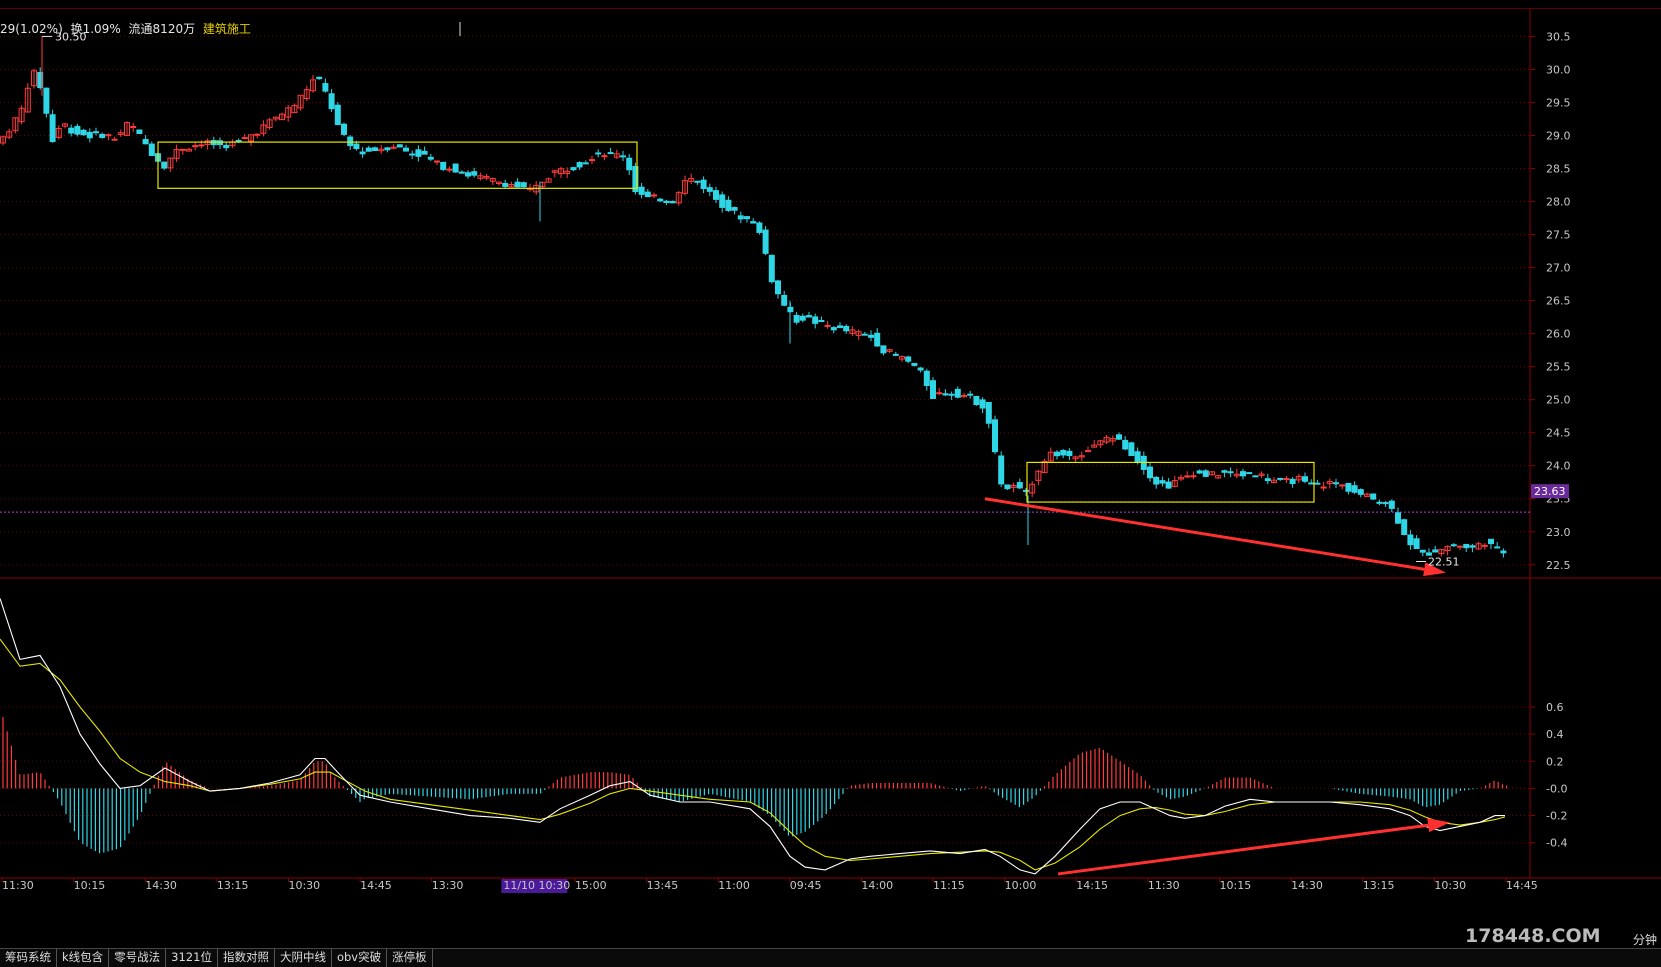 The width and height of the screenshot is (1661, 967). What do you see at coordinates (28, 958) in the screenshot?
I see `indicator-tab: 筹码系统` at bounding box center [28, 958].